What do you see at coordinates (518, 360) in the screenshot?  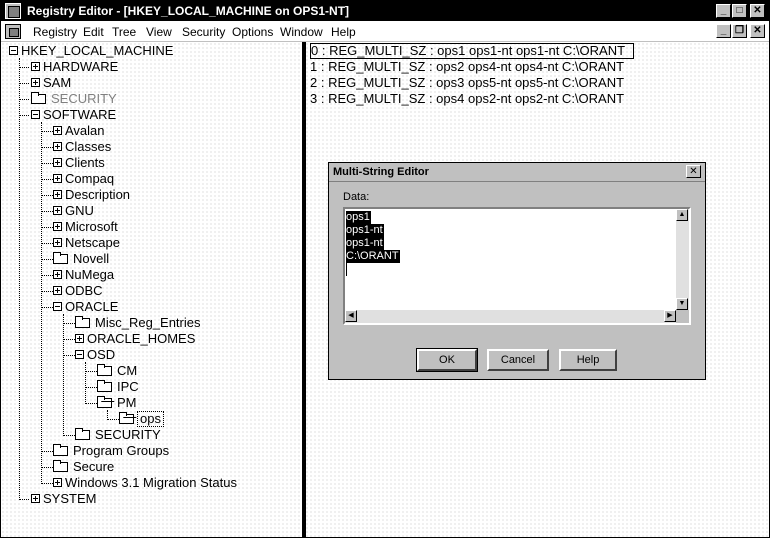 I see `cancel-button: Cancel` at bounding box center [518, 360].